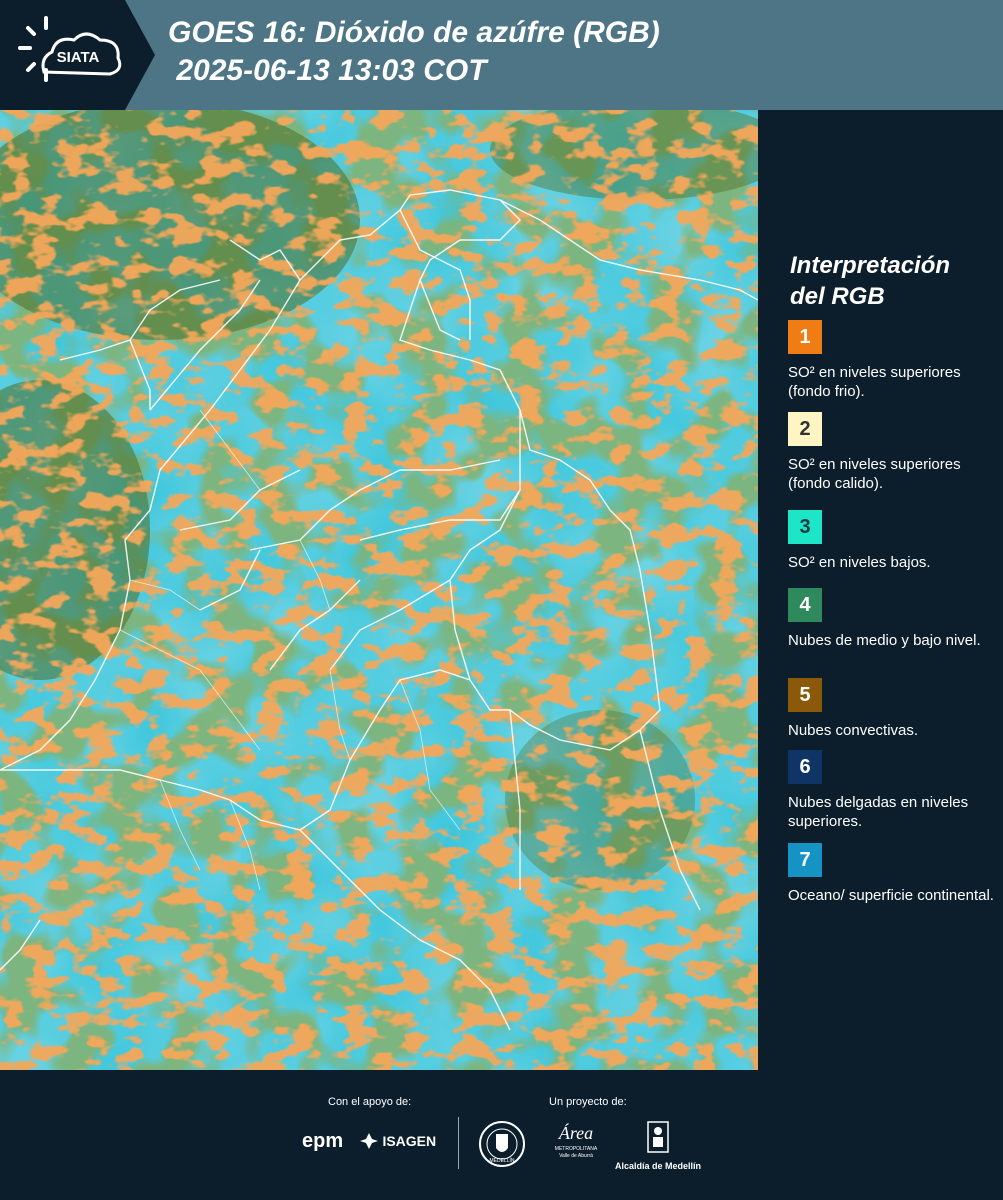  I want to click on siata-logo: SIATA, so click(79, 55).